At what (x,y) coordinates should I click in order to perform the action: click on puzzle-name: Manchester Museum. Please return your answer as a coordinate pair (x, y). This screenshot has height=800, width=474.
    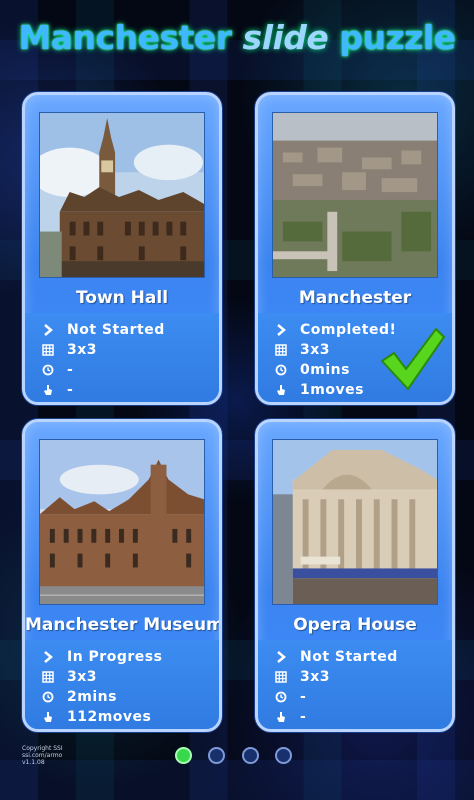
    Looking at the image, I should click on (123, 625).